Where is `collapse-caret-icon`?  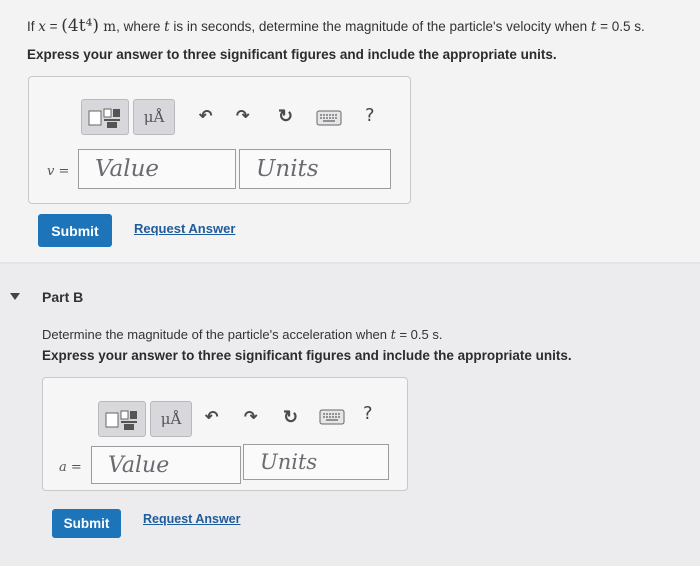 collapse-caret-icon is located at coordinates (15, 296).